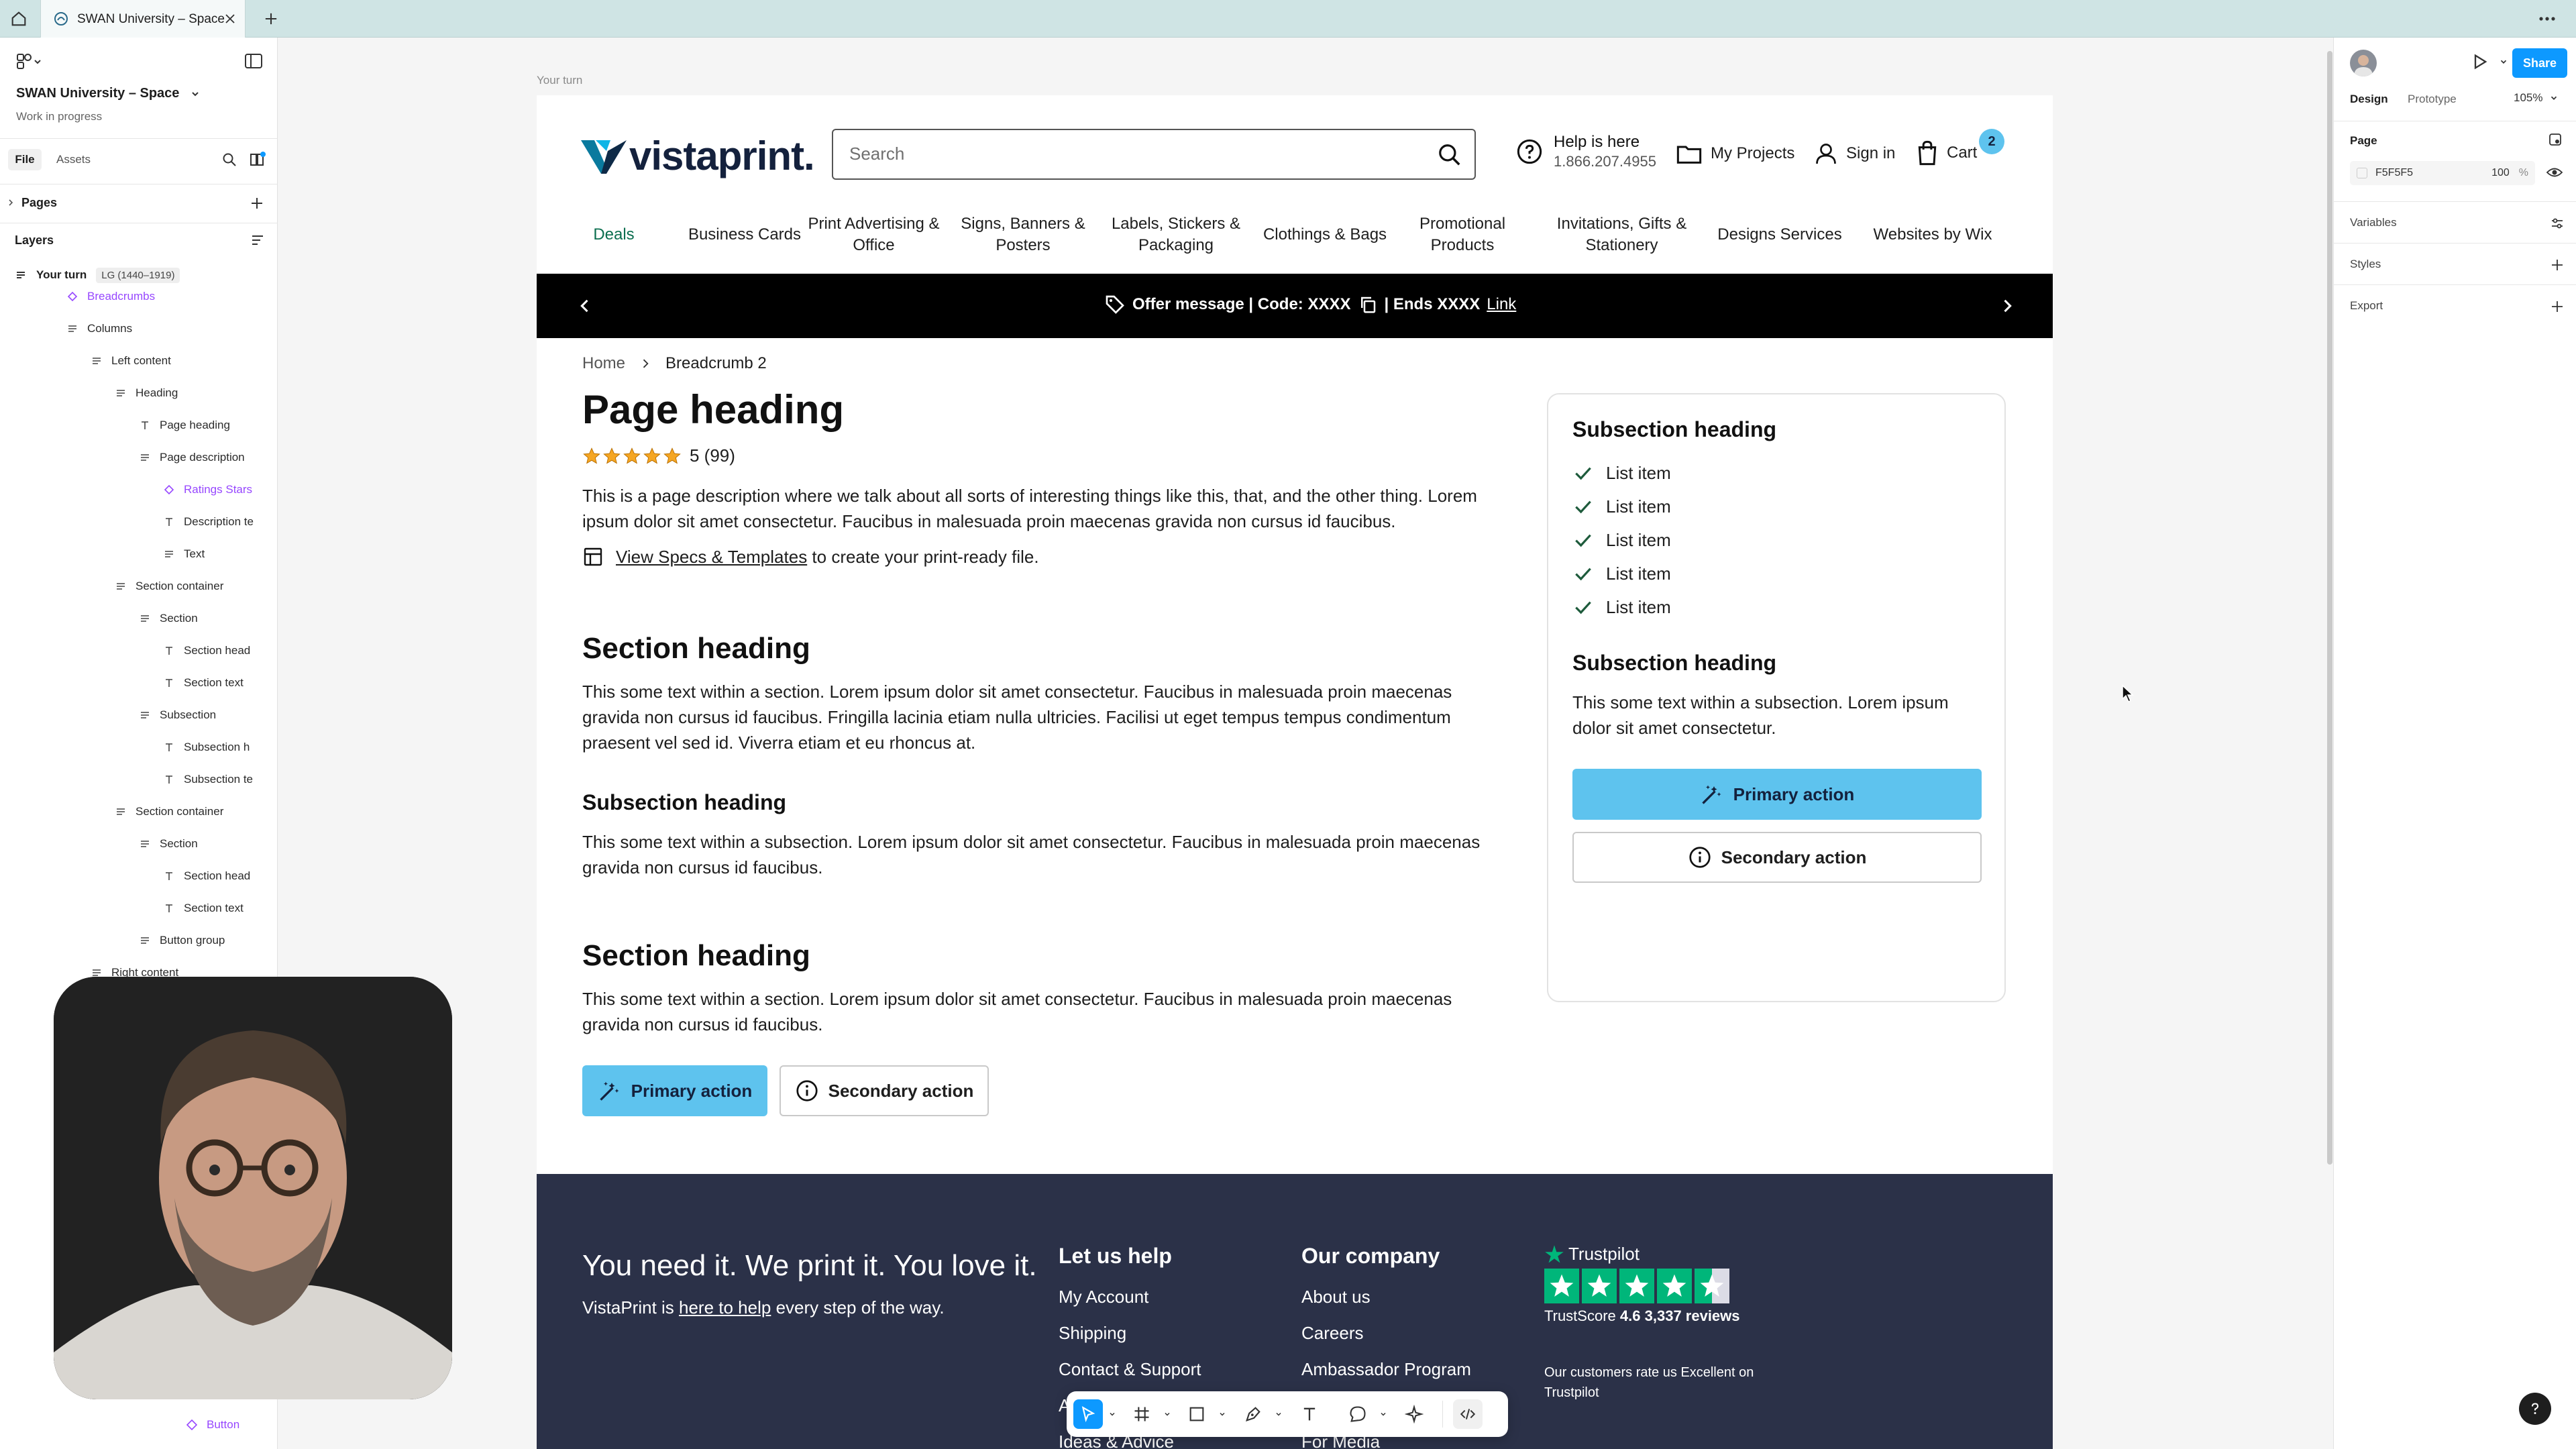  I want to click on comment-tool-icon, so click(1357, 1414).